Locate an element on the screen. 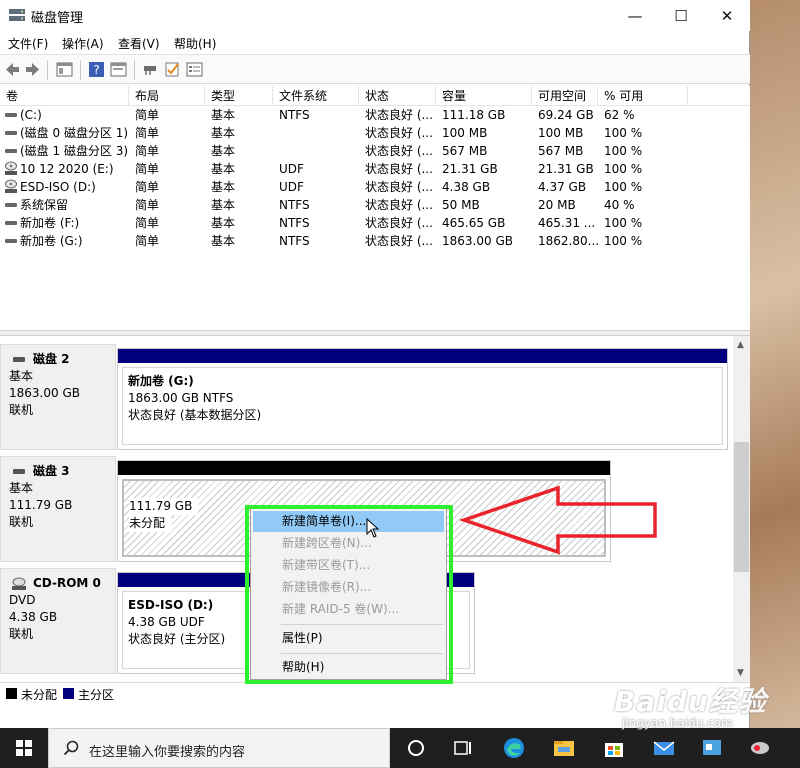 The width and height of the screenshot is (800, 768). minimize-button: — is located at coordinates (635, 15).